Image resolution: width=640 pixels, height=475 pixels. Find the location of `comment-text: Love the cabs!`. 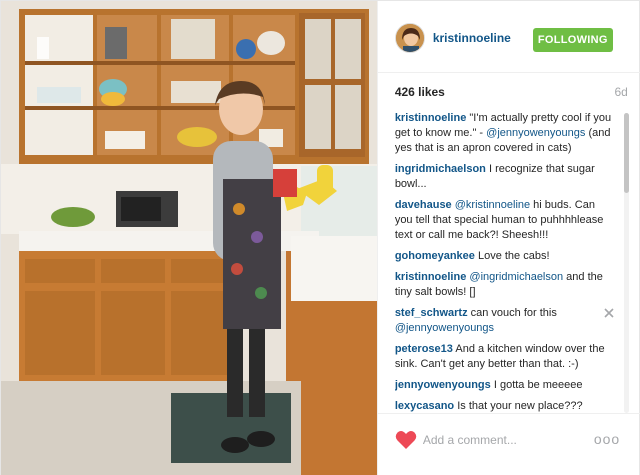

comment-text: Love the cabs! is located at coordinates (513, 256).